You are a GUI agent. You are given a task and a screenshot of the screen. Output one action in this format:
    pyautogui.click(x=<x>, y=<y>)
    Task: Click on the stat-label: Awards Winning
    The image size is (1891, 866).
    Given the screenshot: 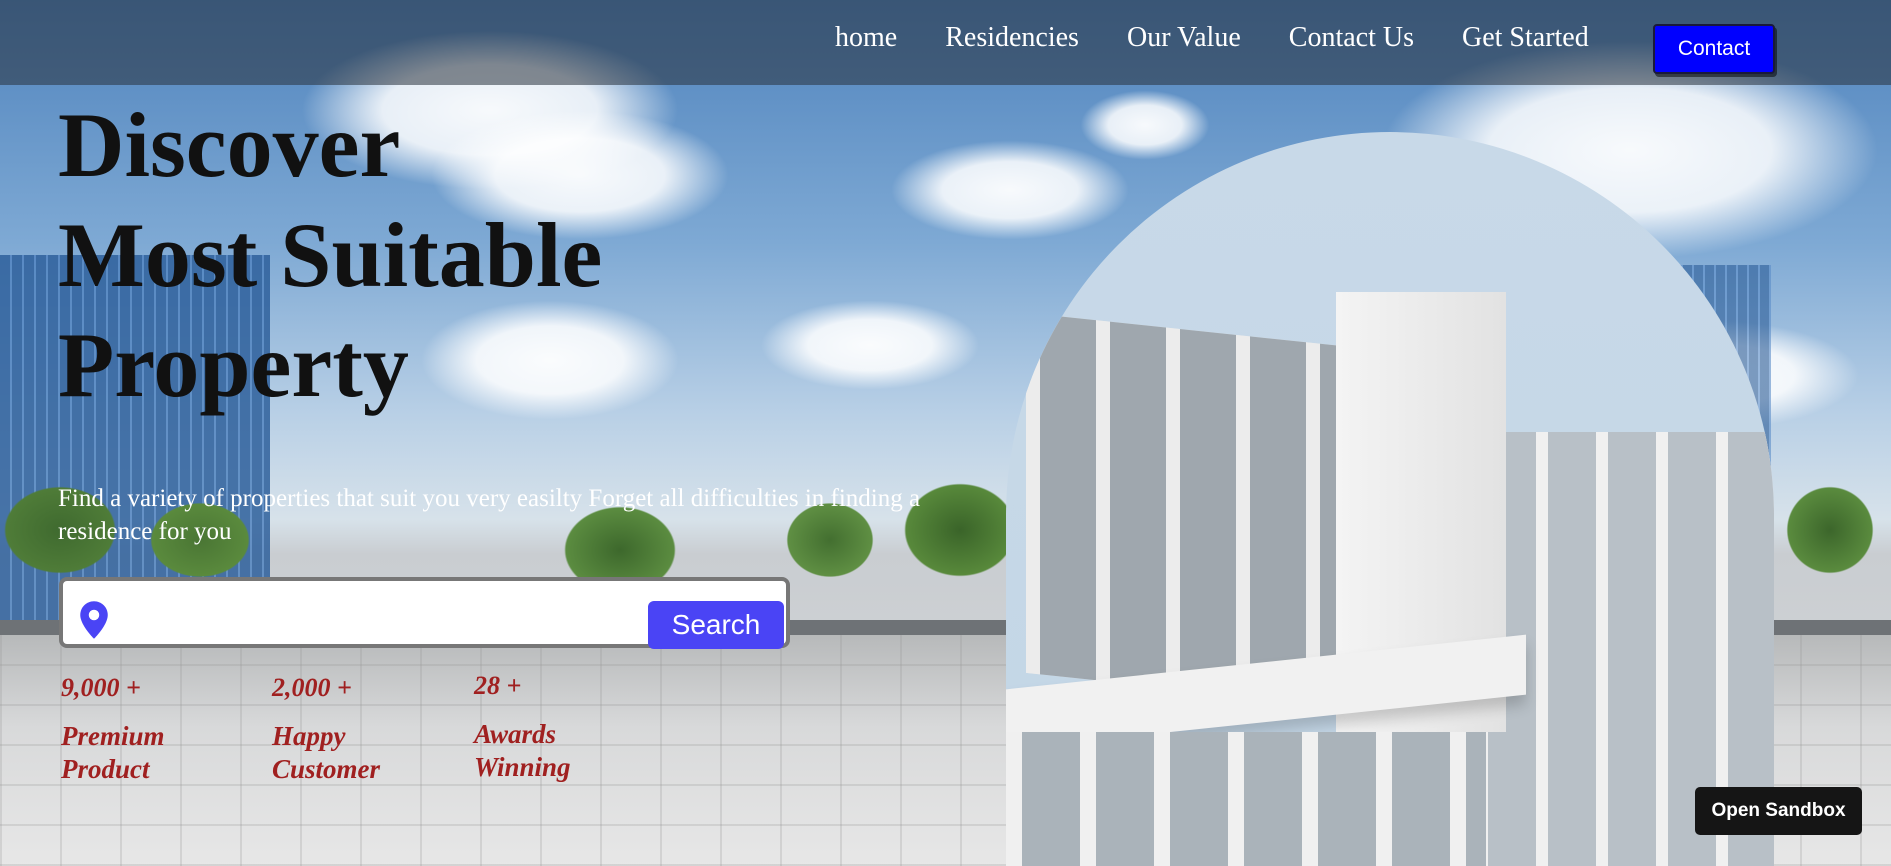 What is the action you would take?
    pyautogui.click(x=522, y=750)
    